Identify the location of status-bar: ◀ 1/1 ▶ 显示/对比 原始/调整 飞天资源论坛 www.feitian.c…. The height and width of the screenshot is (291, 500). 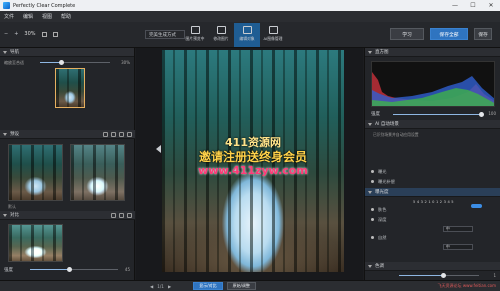
(250, 285).